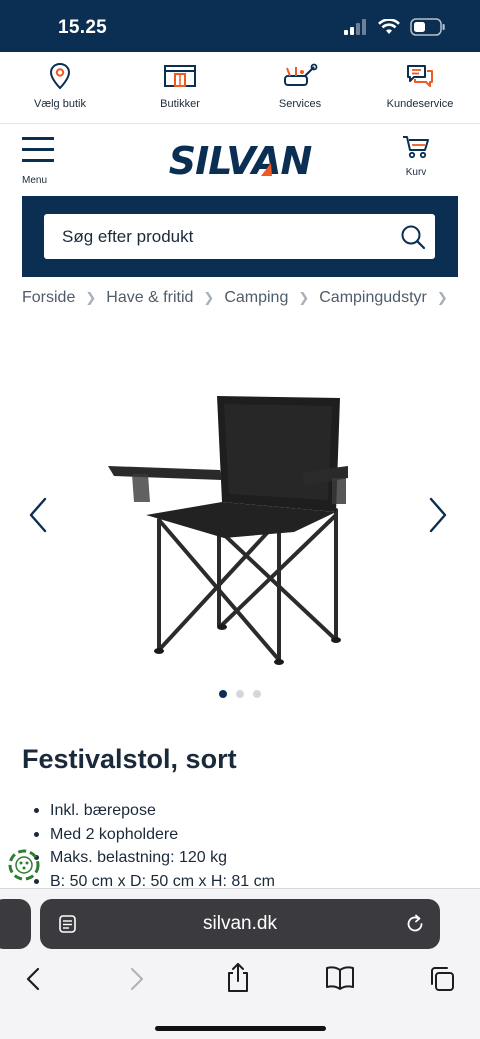  Describe the element at coordinates (149, 298) in the screenshot. I see `breadcrumb-item: Have & fritid` at that location.